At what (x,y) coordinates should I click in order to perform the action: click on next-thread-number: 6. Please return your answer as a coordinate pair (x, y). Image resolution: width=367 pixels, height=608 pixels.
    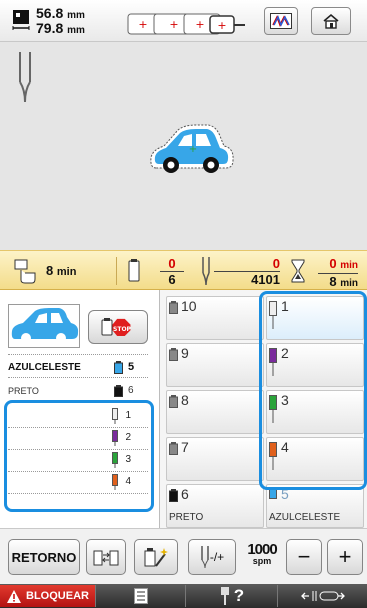
    Looking at the image, I should click on (131, 390).